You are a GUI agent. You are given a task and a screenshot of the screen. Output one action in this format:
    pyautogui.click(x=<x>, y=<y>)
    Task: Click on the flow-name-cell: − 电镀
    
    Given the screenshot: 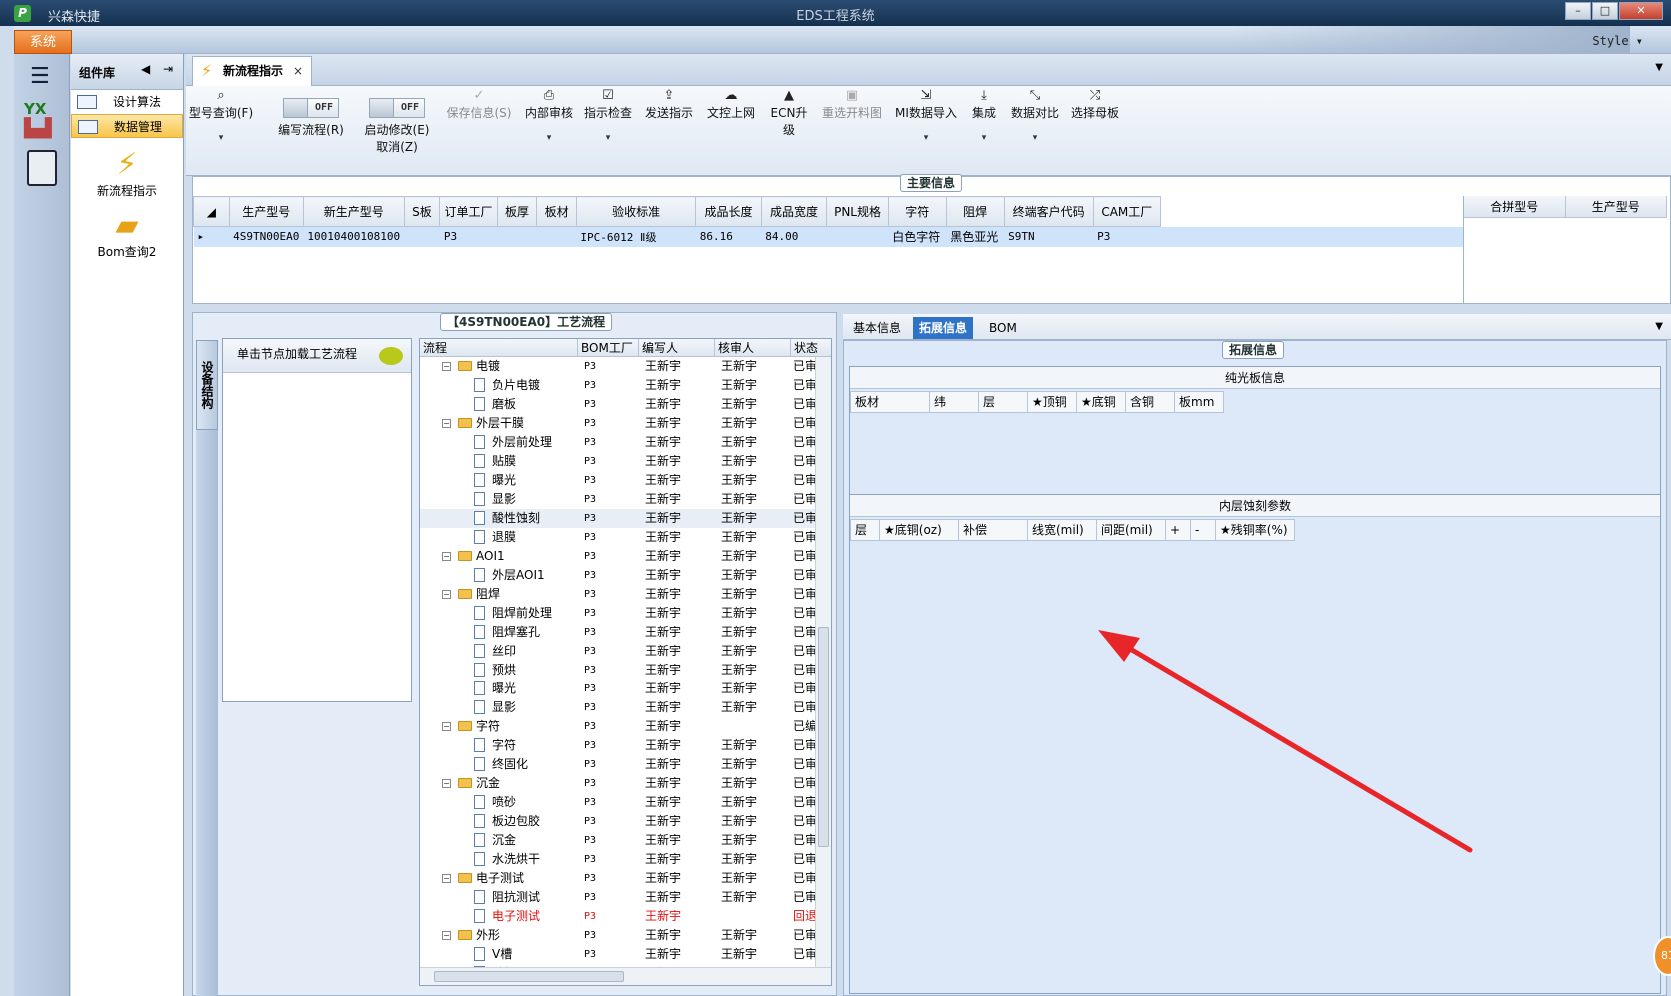 What is the action you would take?
    pyautogui.click(x=499, y=366)
    